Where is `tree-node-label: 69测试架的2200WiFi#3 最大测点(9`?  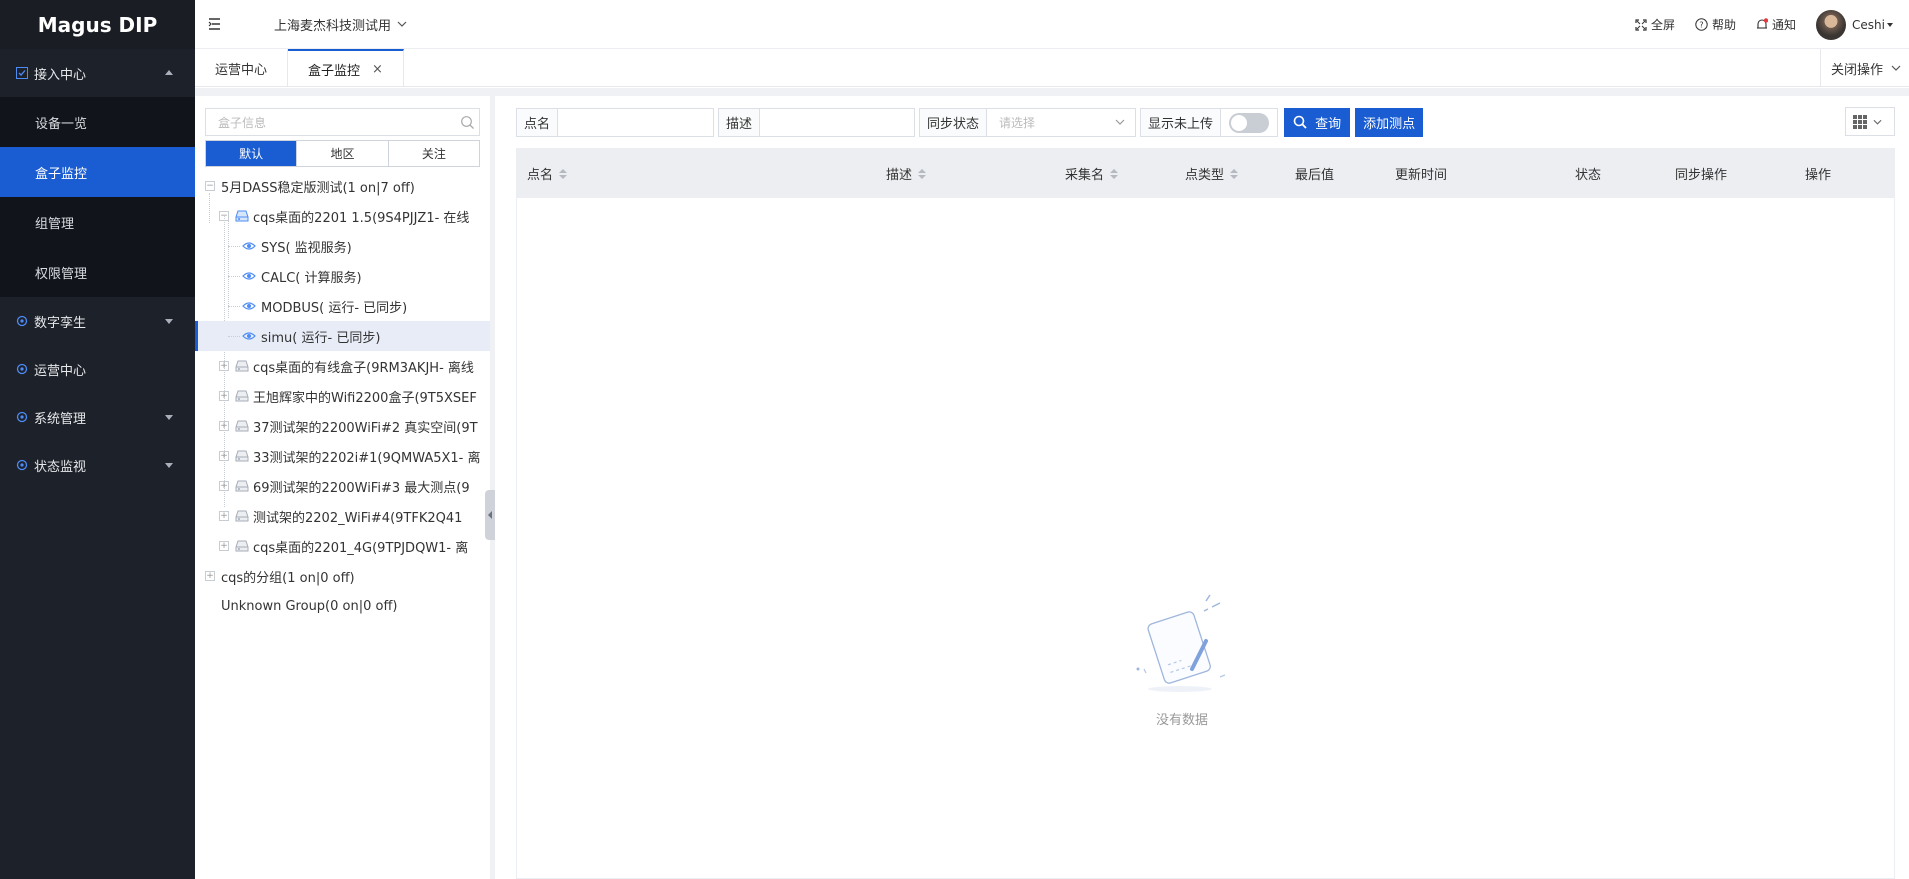
tree-node-label: 69测试架的2200WiFi#3 最大测点(9 is located at coordinates (361, 488).